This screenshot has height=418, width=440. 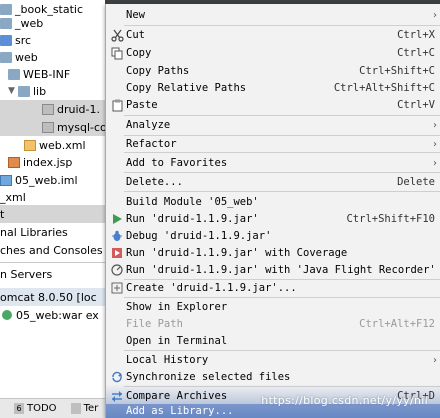 What do you see at coordinates (273, 360) in the screenshot?
I see `menu-item-local-history: Local History ›` at bounding box center [273, 360].